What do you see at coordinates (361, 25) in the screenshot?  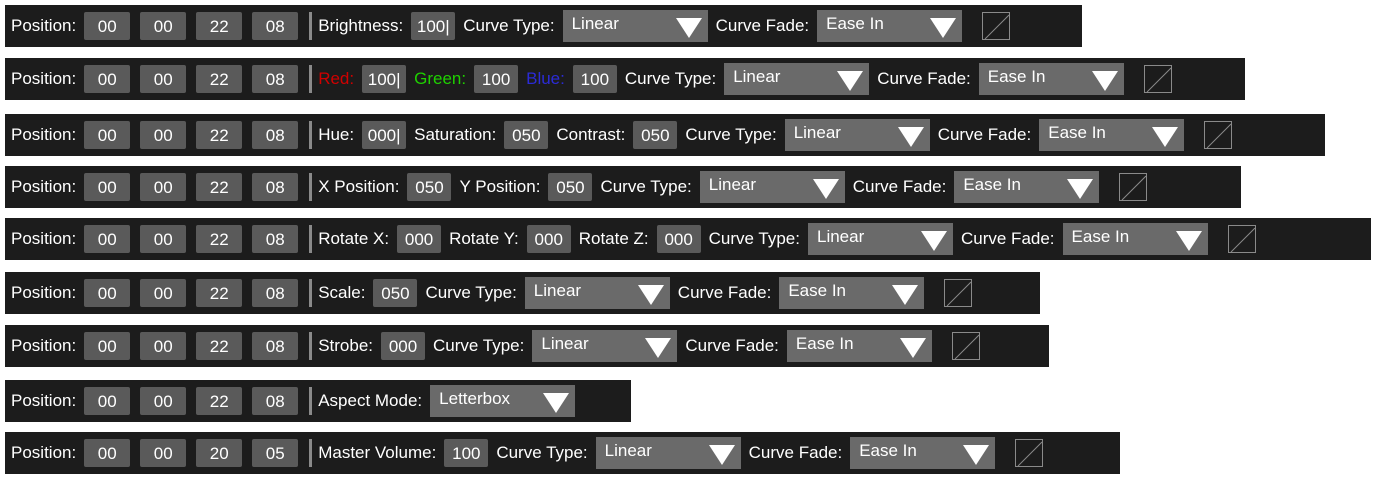 I see `brightness-label: Brightness:` at bounding box center [361, 25].